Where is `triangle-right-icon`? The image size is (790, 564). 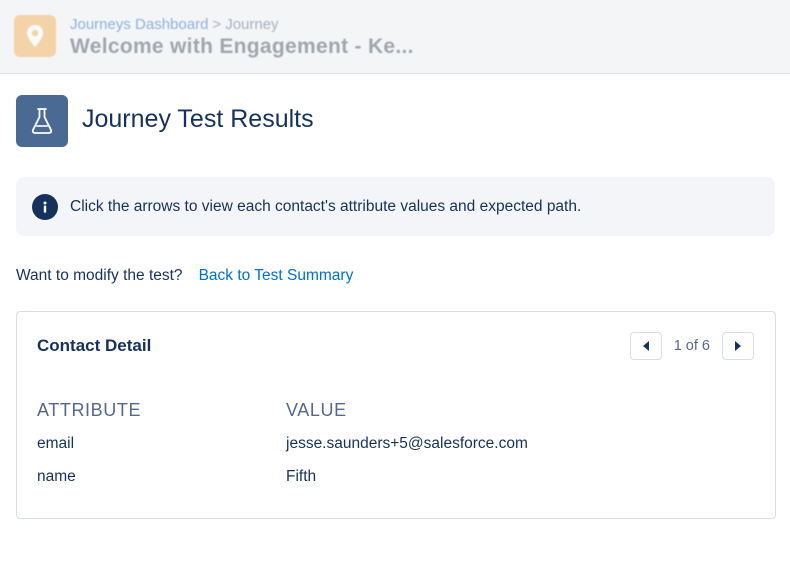
triangle-right-icon is located at coordinates (738, 346).